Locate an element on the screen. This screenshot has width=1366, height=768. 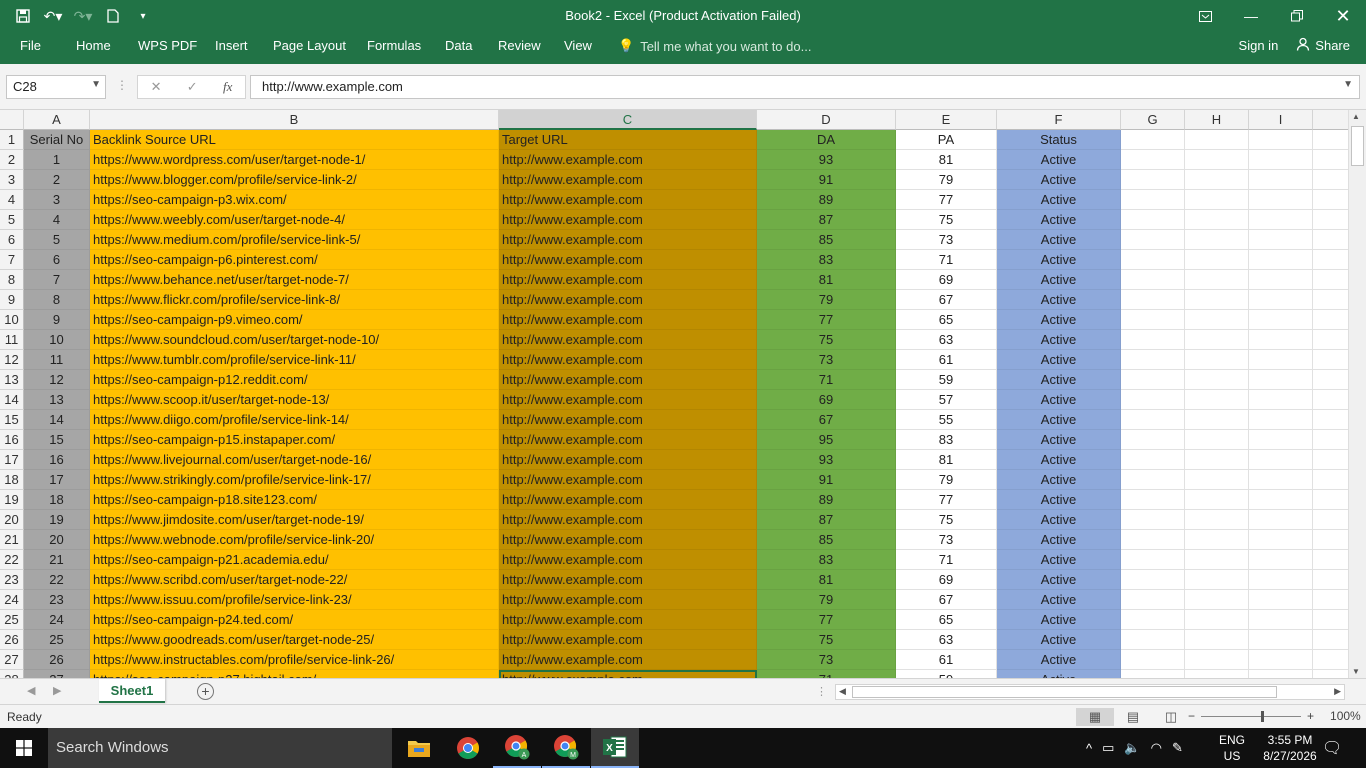
table-cell: 77 is located at coordinates (946, 500).